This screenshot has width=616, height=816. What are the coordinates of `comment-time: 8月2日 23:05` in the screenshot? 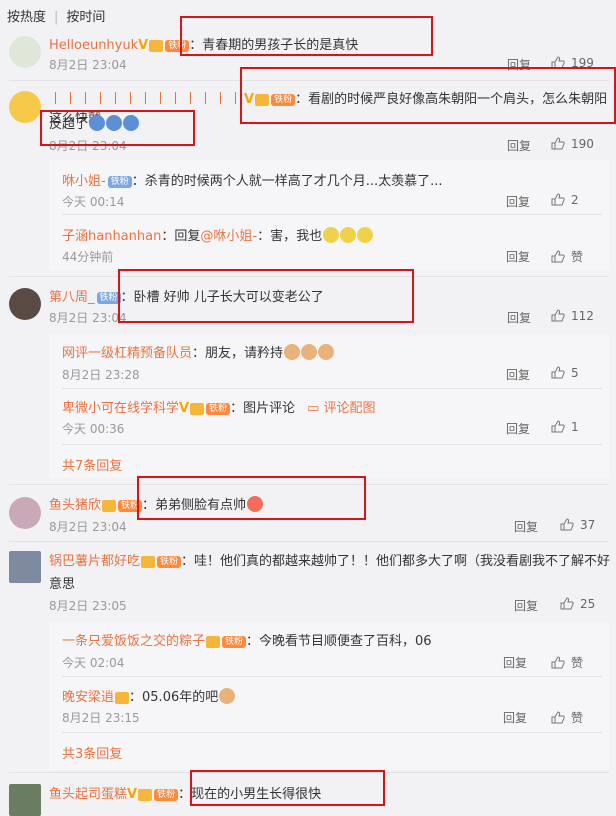 It's located at (88, 606).